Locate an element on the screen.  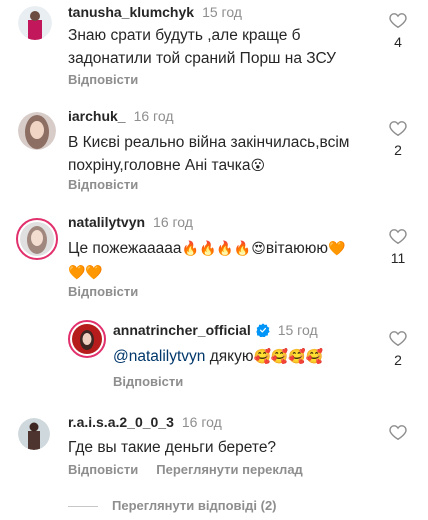
divider is located at coordinates (83, 507).